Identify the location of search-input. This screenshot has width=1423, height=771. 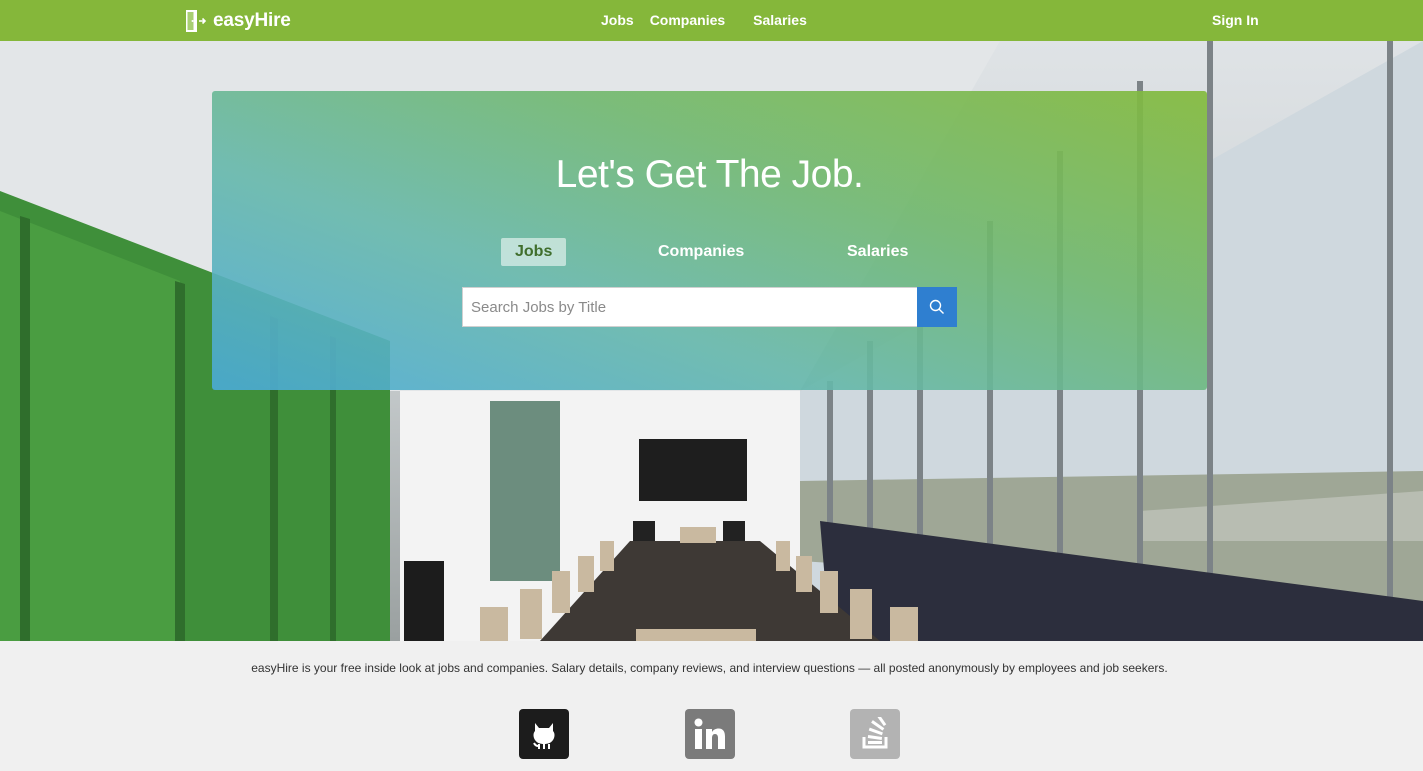
(689, 307).